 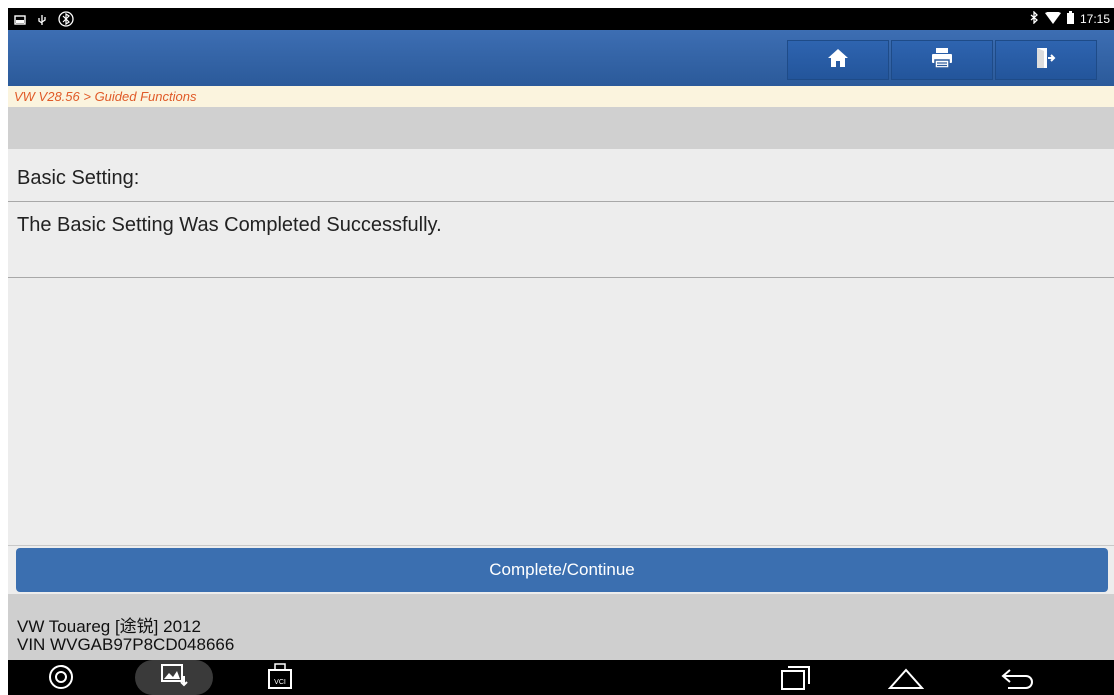 I want to click on vehicle-vin: VIN WVGAB97P8CD048666, so click(x=126, y=644).